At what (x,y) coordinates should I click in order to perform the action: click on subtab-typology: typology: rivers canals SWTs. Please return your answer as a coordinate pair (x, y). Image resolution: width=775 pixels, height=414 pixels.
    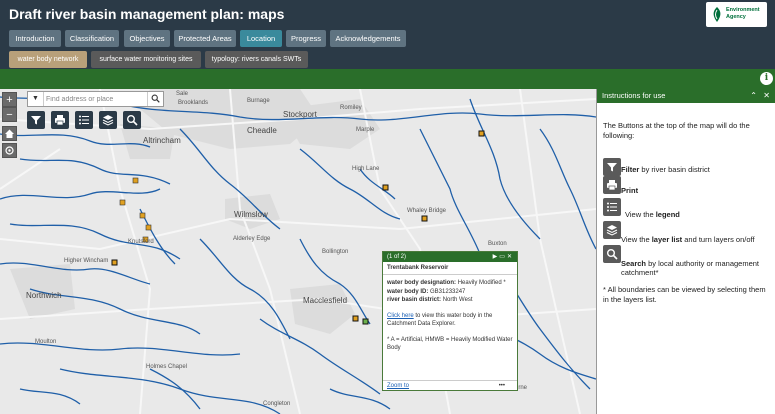
    Looking at the image, I should click on (256, 59).